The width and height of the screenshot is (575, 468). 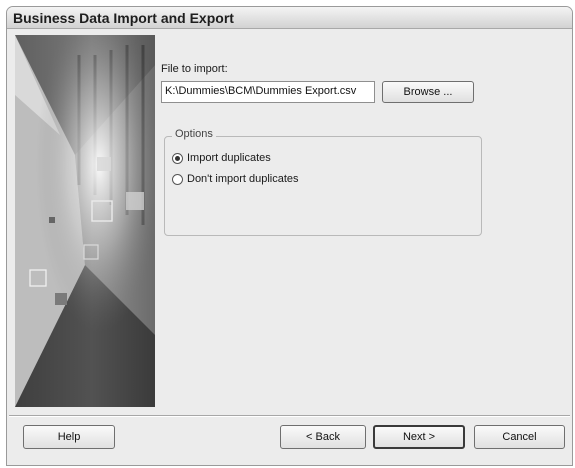 What do you see at coordinates (177, 179) in the screenshot?
I see `radio-unselected-icon` at bounding box center [177, 179].